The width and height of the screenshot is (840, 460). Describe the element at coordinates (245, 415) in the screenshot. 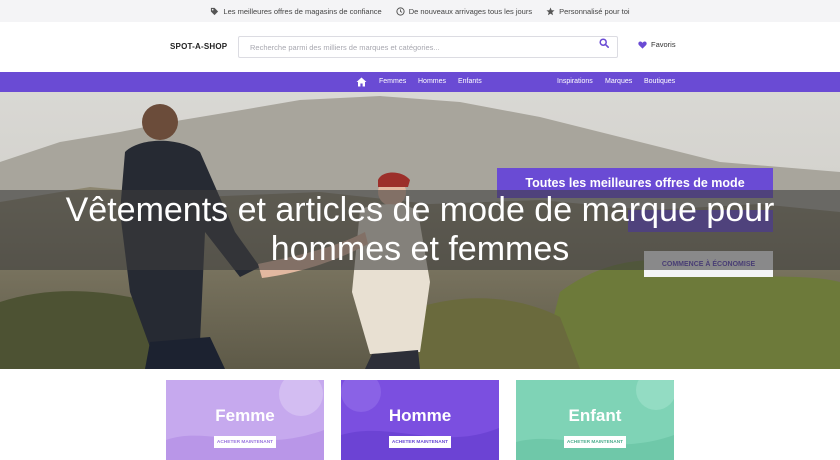

I see `category-title-femme: Femme` at that location.